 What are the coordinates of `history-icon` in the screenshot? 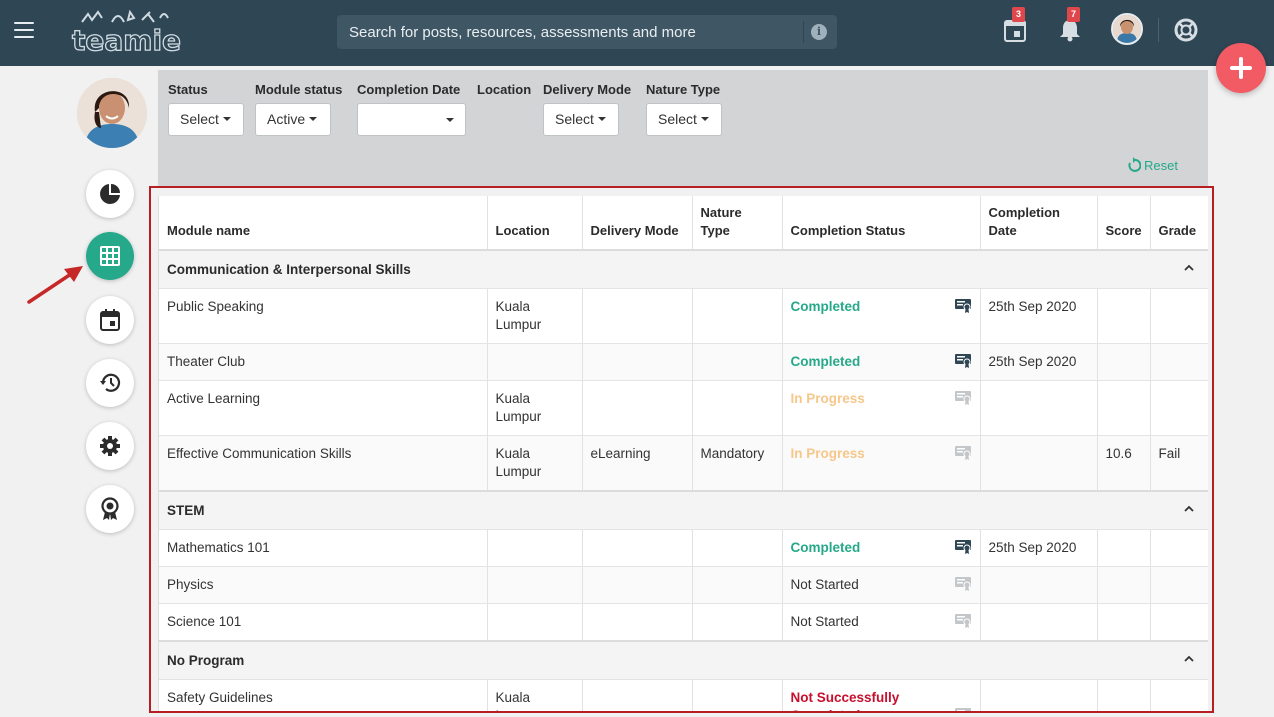 It's located at (110, 382).